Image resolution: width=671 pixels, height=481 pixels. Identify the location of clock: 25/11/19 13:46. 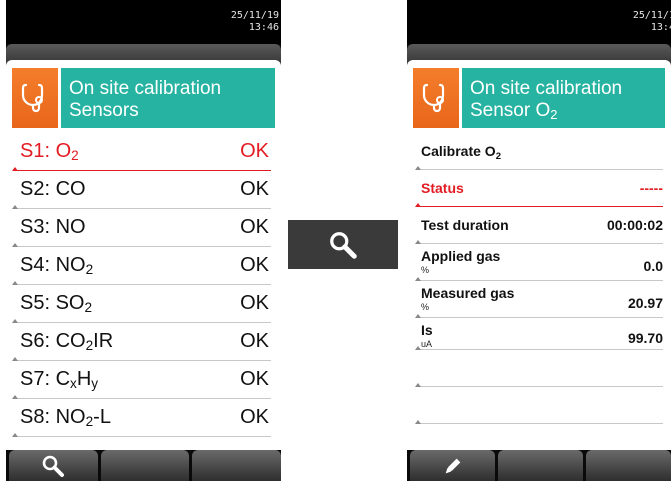
(255, 22).